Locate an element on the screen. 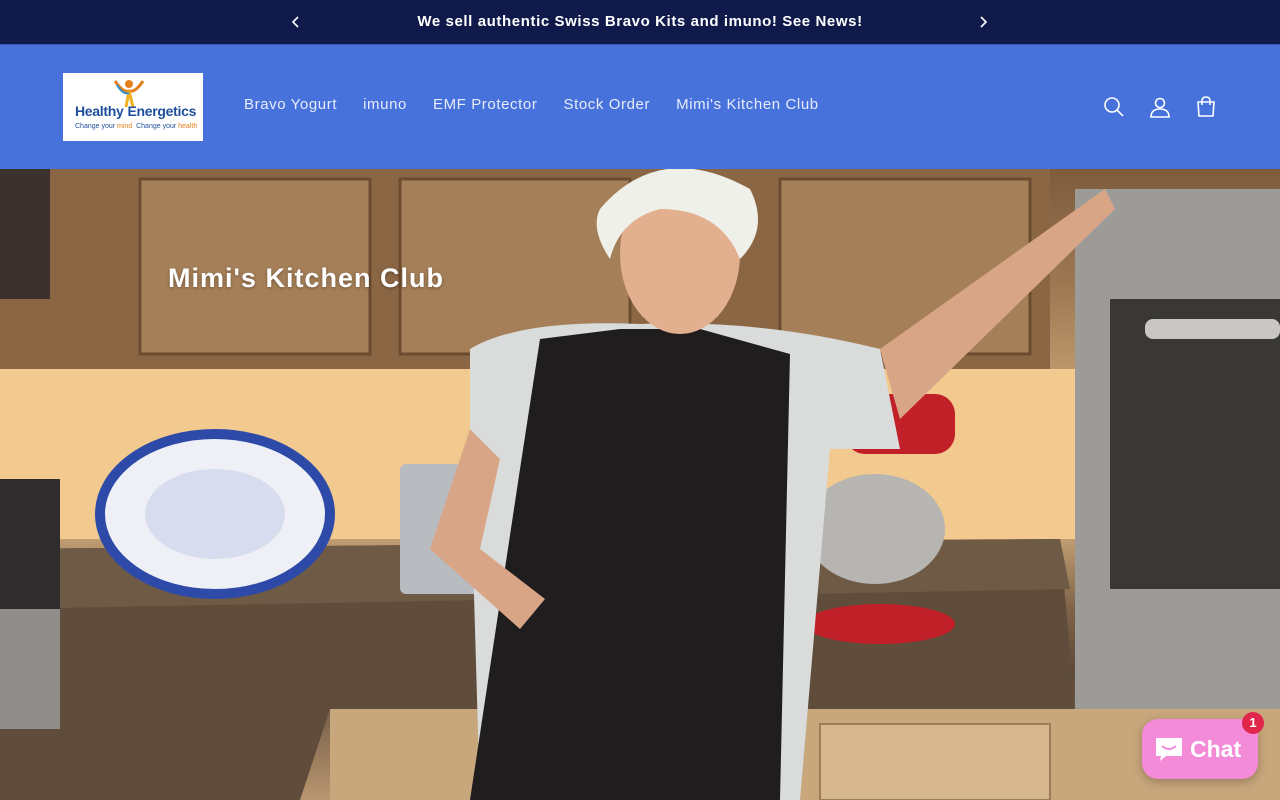 Image resolution: width=1280 pixels, height=800 pixels. search-icon is located at coordinates (1114, 107).